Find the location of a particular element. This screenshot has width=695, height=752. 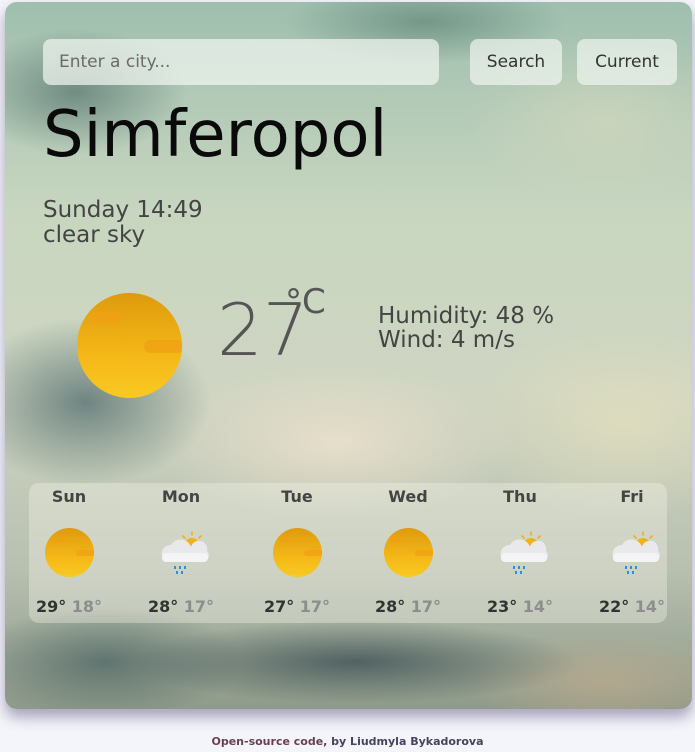

forecast-day-name: Thu is located at coordinates (520, 496).